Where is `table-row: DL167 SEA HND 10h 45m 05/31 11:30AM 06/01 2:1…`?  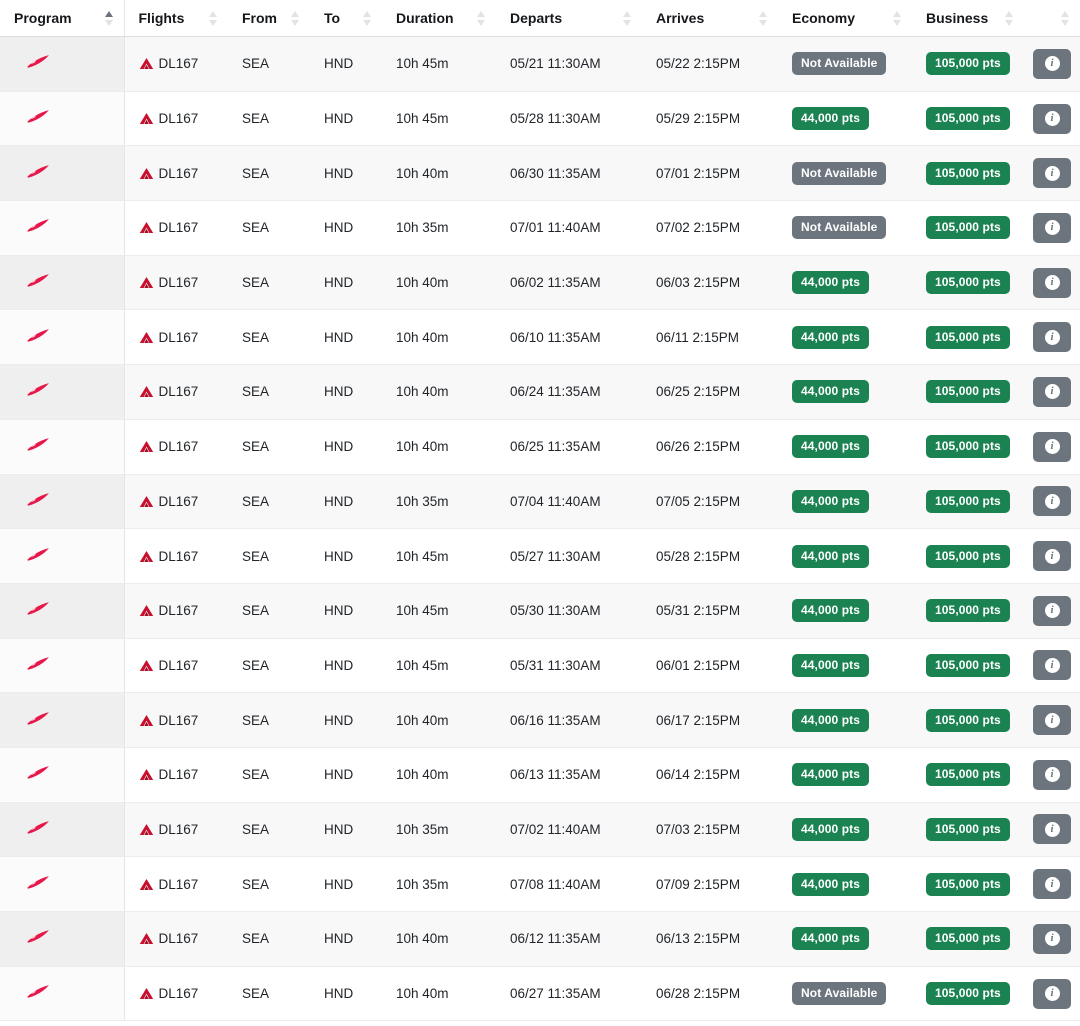 table-row: DL167 SEA HND 10h 45m 05/31 11:30AM 06/01 2:1… is located at coordinates (540, 666).